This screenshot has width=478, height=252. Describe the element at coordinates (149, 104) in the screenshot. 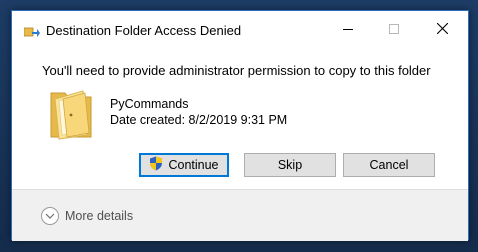

I see `folder-name: PyCommands` at that location.